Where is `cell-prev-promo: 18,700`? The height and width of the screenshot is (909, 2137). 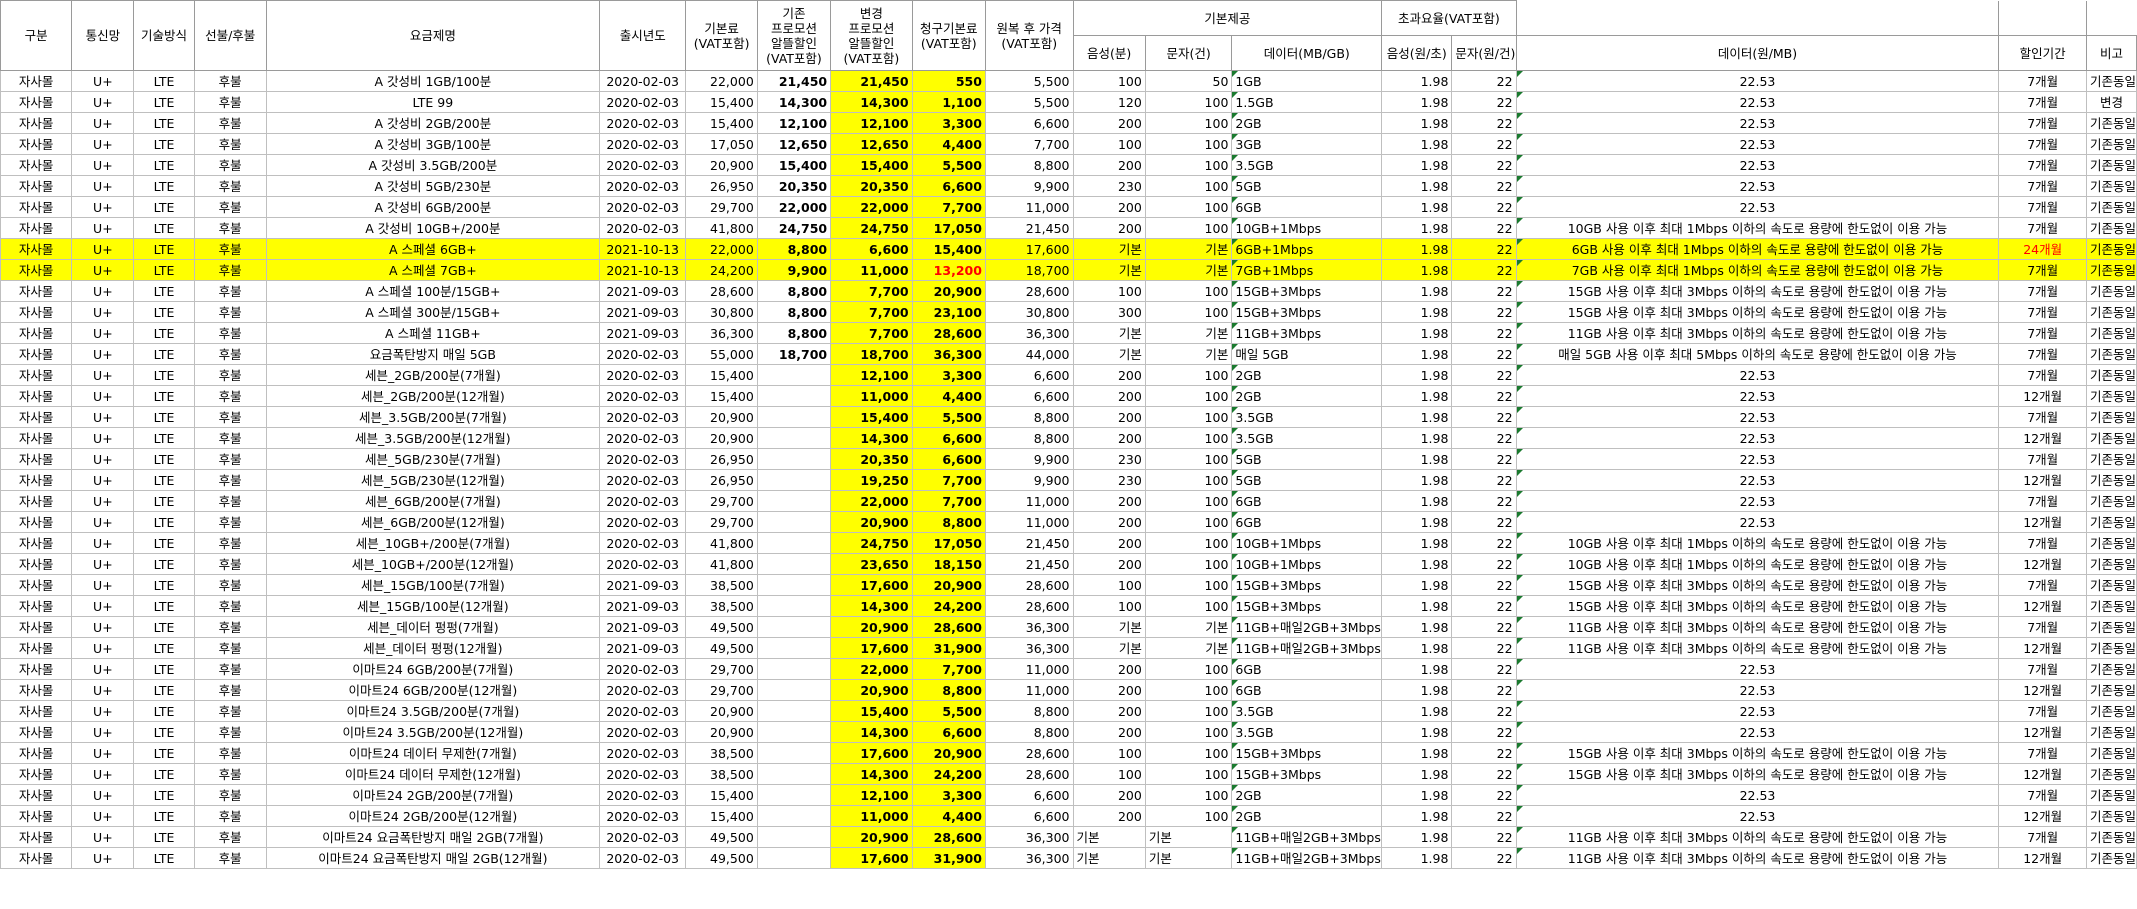 cell-prev-promo: 18,700 is located at coordinates (794, 354).